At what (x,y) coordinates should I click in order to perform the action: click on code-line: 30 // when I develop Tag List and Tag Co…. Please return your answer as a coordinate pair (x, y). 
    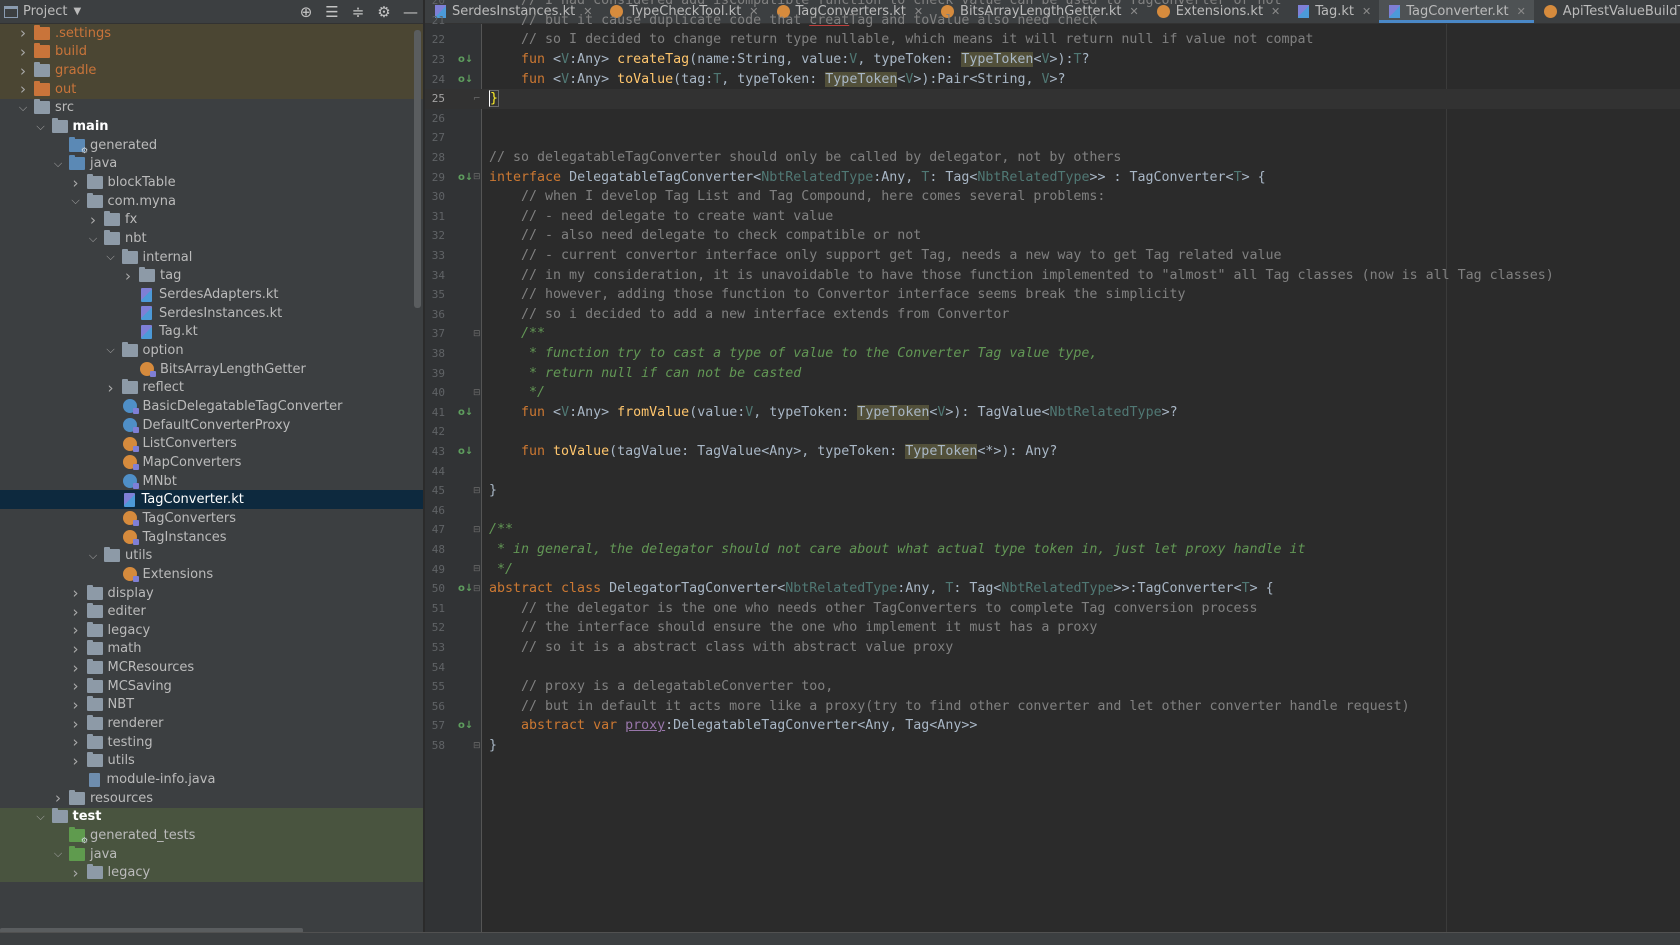
    Looking at the image, I should click on (1052, 197).